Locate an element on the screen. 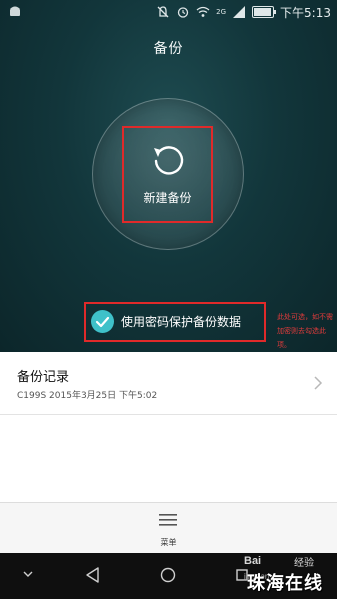 This screenshot has width=337, height=599. home-icon is located at coordinates (168, 575).